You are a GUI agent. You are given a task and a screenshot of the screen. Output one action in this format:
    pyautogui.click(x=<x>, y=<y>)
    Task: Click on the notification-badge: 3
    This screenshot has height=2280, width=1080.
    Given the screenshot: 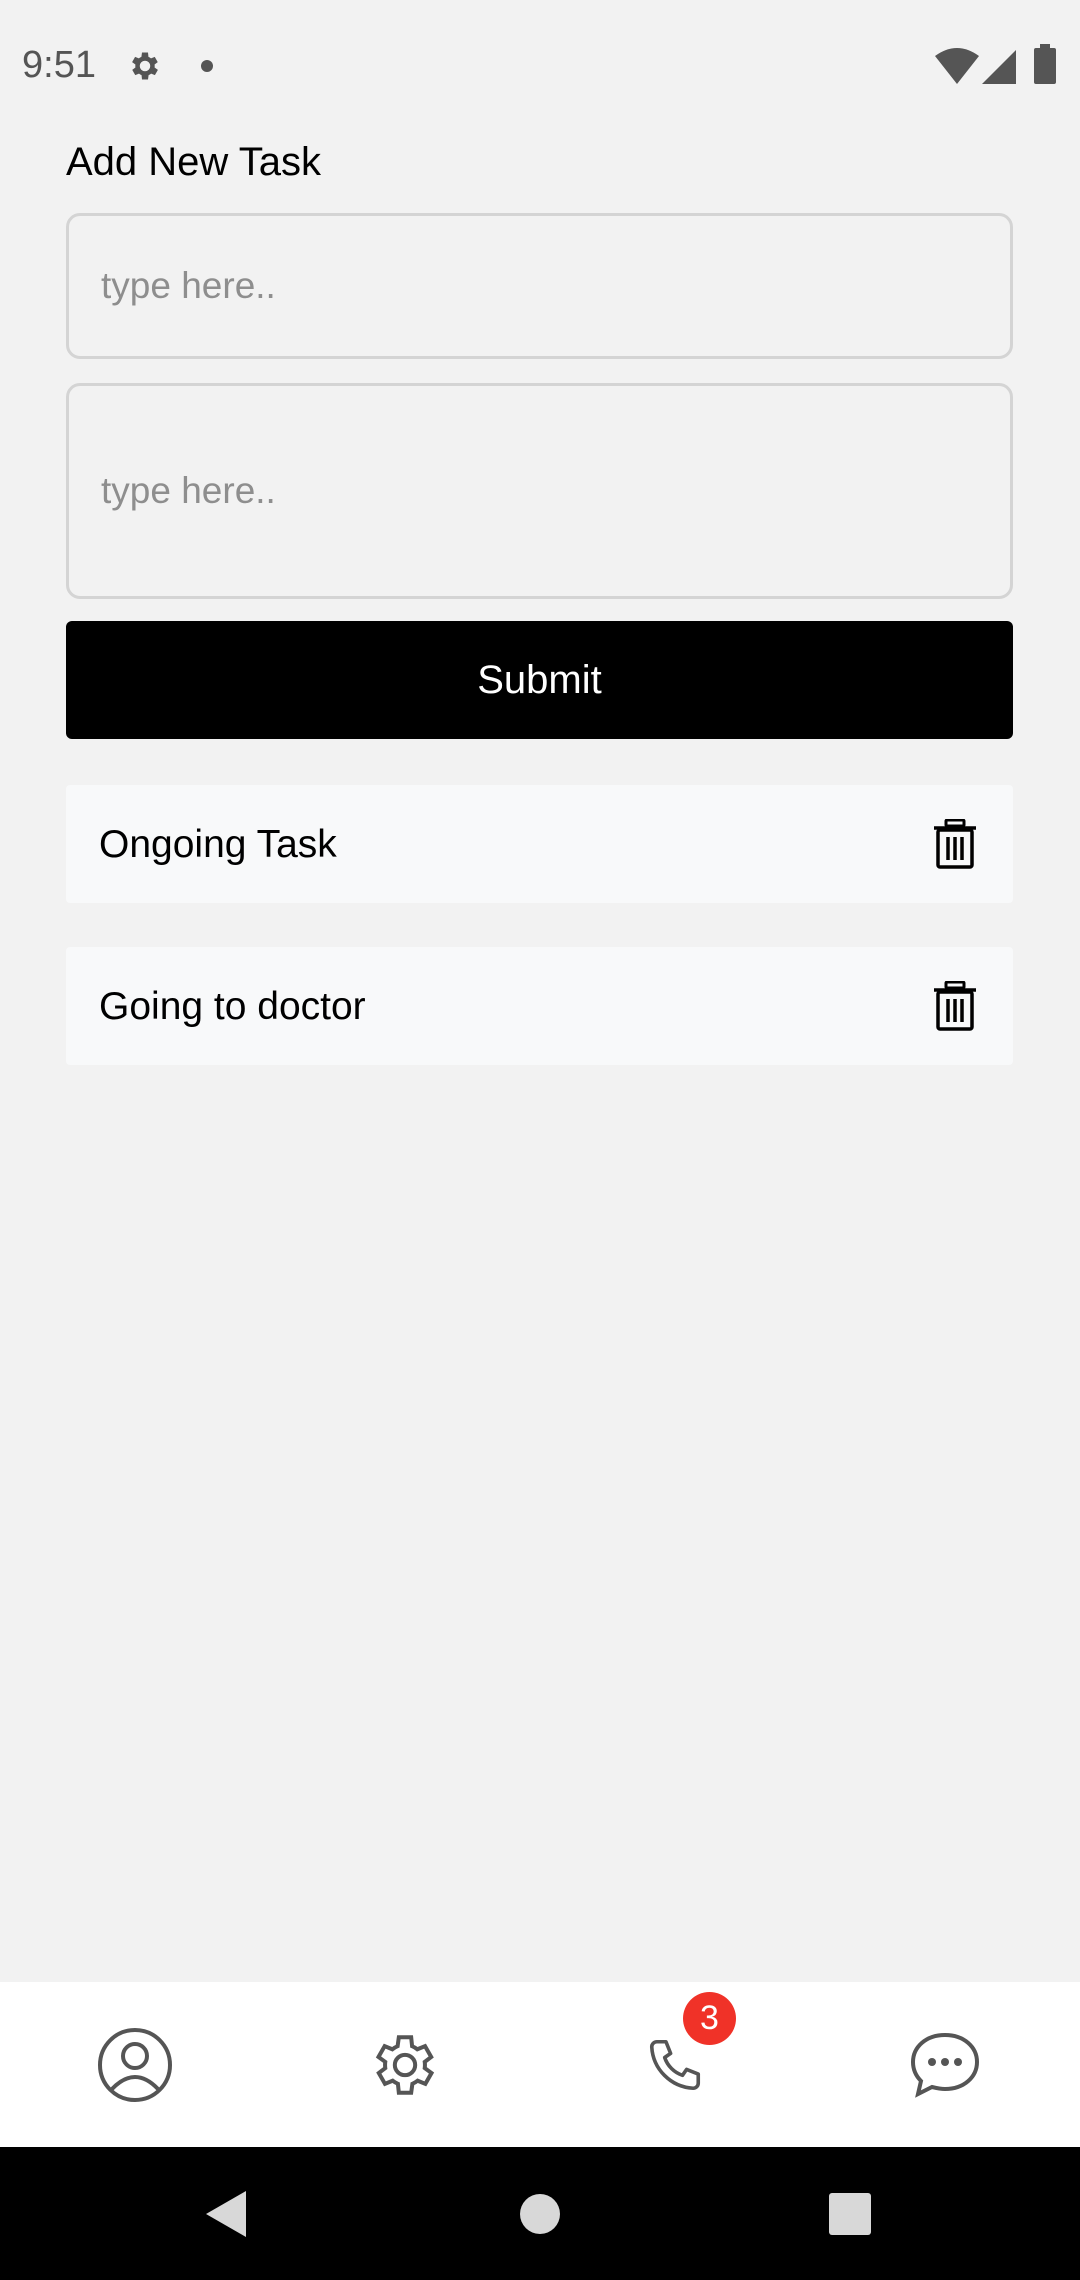 What is the action you would take?
    pyautogui.click(x=709, y=2018)
    